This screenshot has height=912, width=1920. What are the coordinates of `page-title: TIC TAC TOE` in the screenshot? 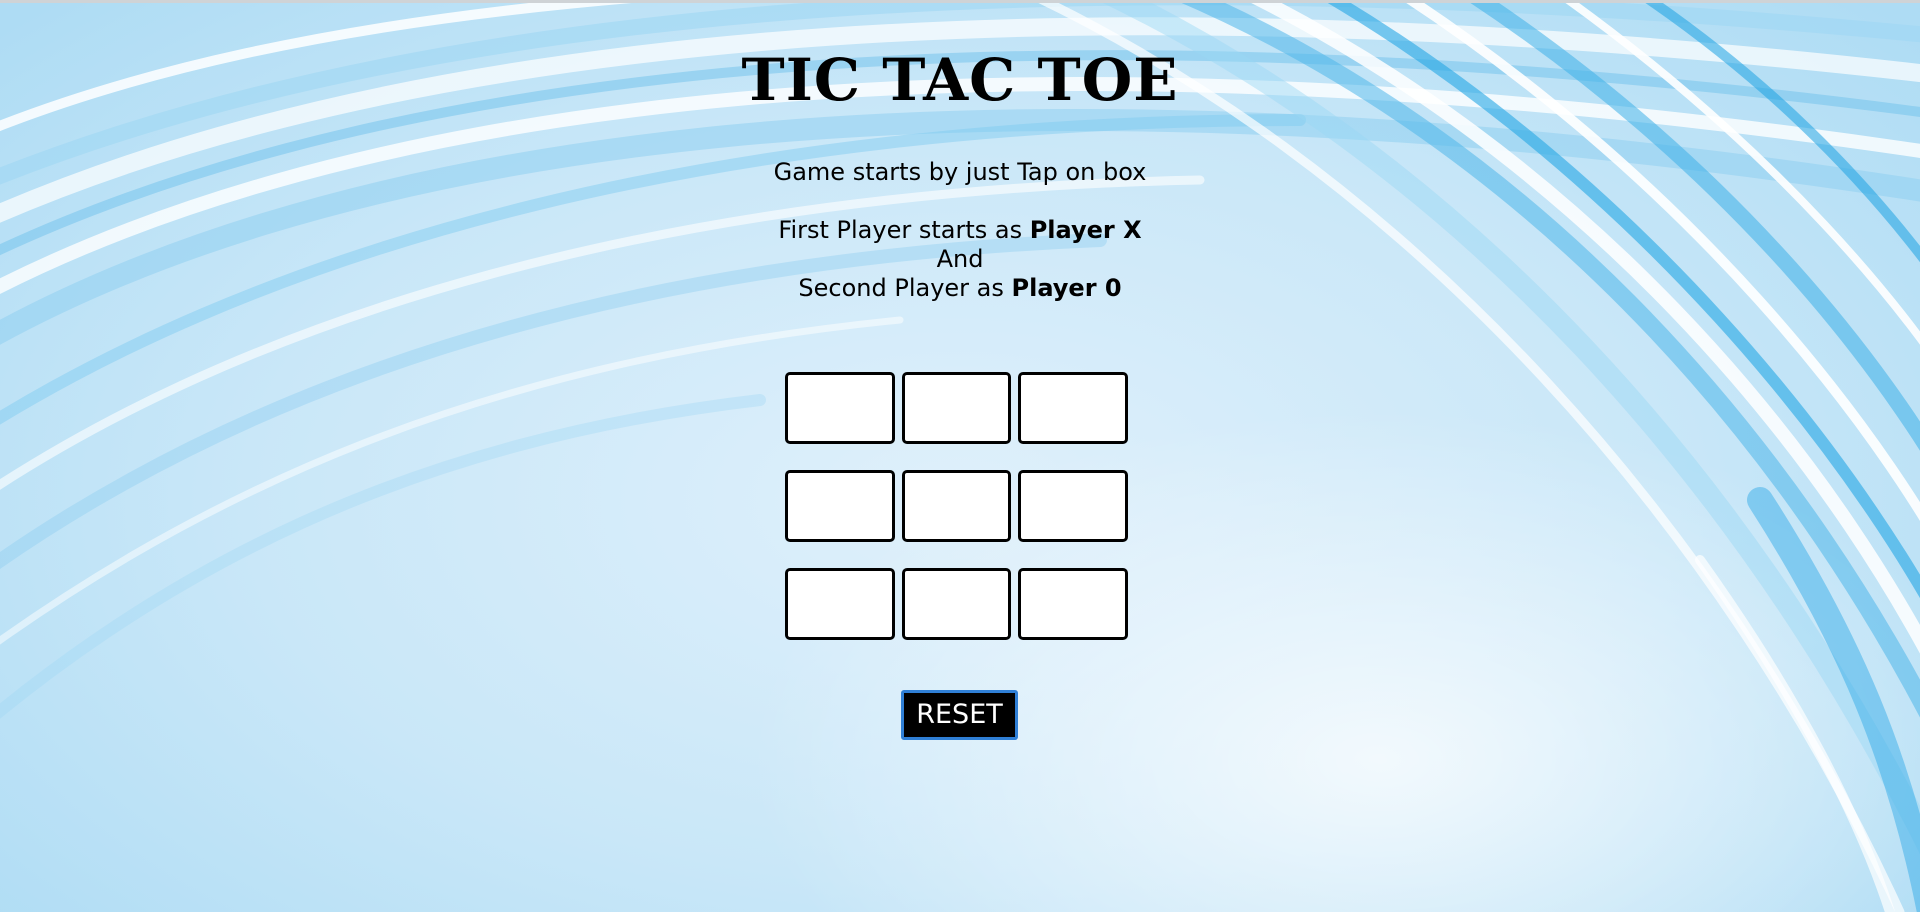 It's located at (960, 80).